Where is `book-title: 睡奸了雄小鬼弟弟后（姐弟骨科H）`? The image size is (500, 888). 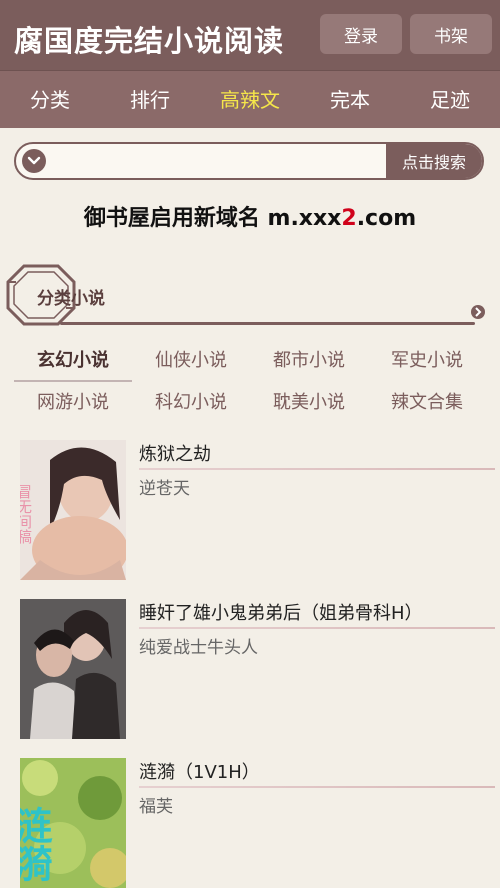 book-title: 睡奸了雄小鬼弟弟后（姐弟骨科H） is located at coordinates (281, 612).